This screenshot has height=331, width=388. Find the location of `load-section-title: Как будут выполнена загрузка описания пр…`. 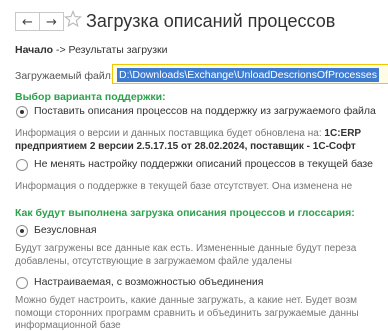

load-section-title: Как будут выполнена загрузка описания пр… is located at coordinates (185, 213).